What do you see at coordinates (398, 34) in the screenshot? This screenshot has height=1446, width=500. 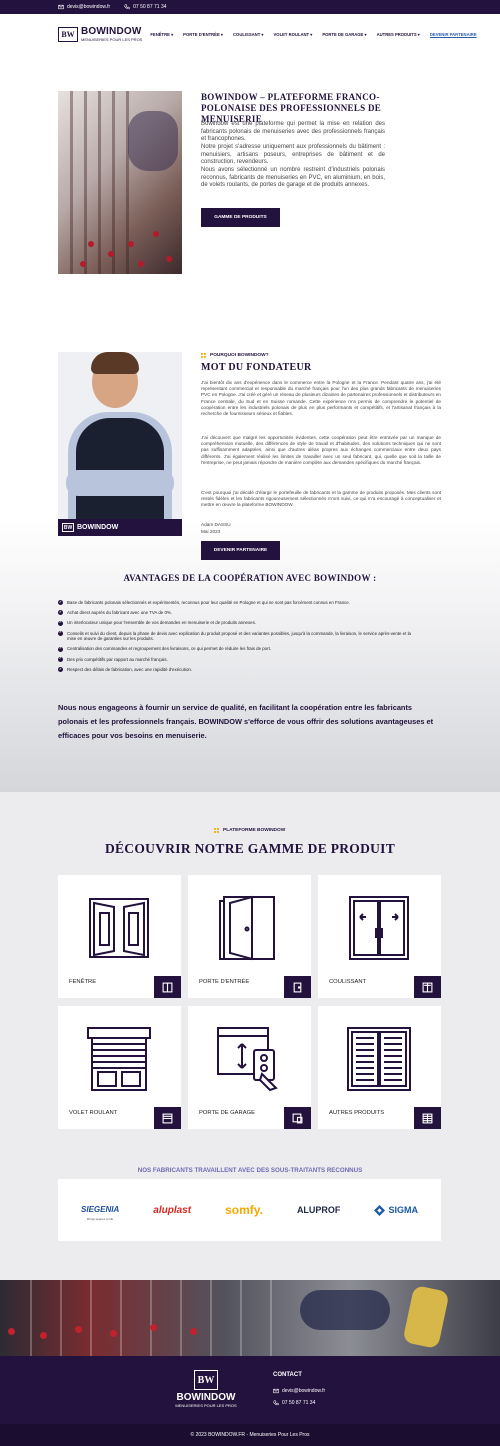 I see `nav-item-autres-produits: AUTRES PRODUITS ▾` at bounding box center [398, 34].